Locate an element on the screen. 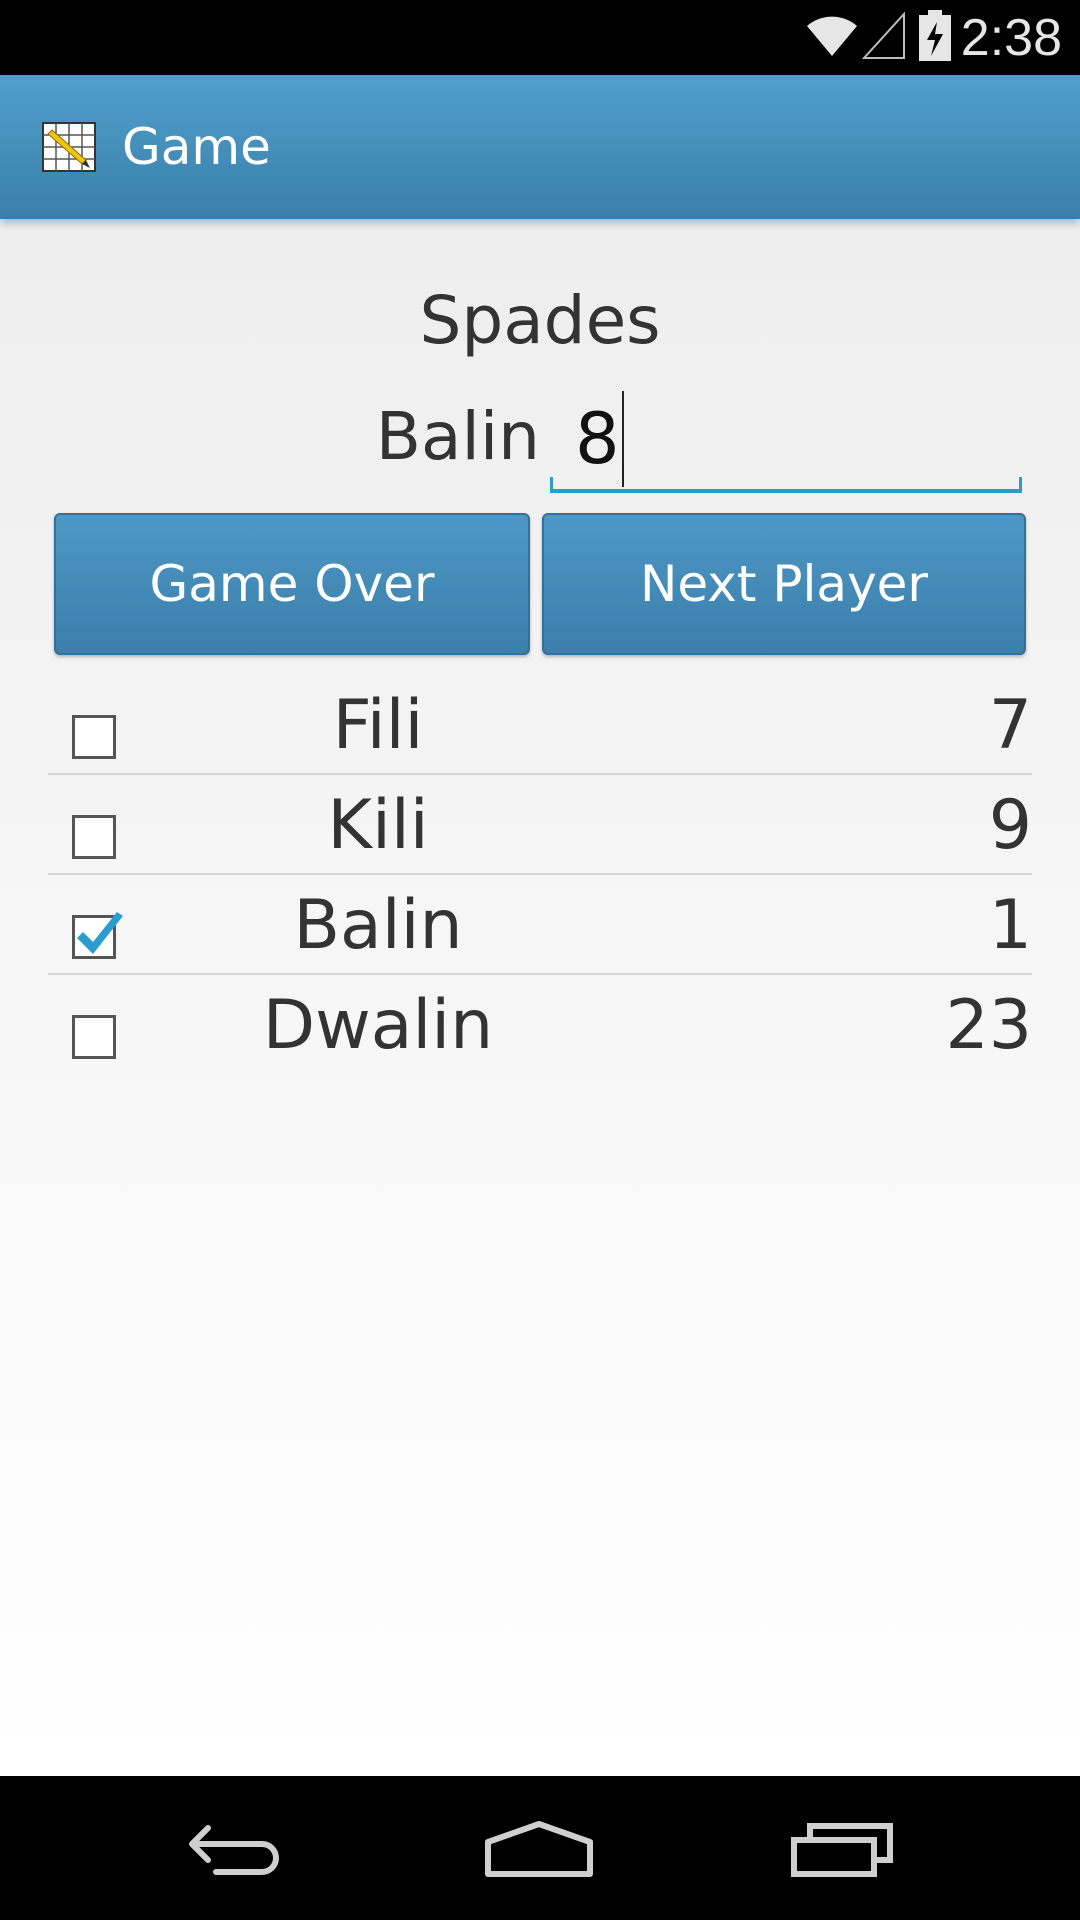 The height and width of the screenshot is (1920, 1080). player-name: Dwalin is located at coordinates (378, 1025).